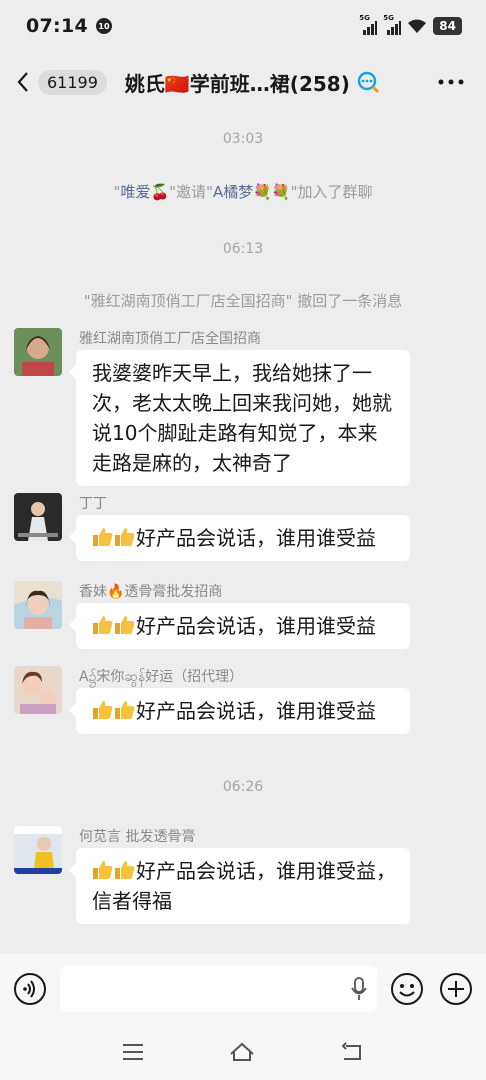 Image resolution: width=486 pixels, height=1080 pixels. I want to click on timestamp: 06:26, so click(243, 787).